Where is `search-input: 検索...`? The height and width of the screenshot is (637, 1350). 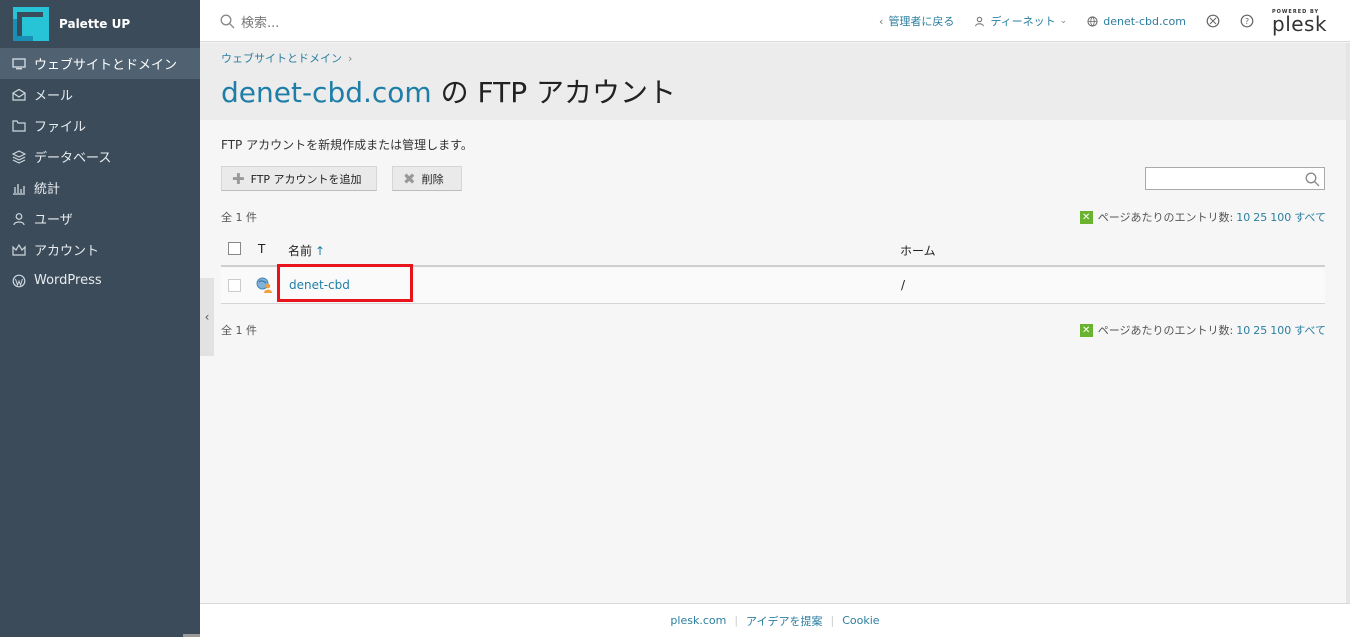
search-input: 検索... is located at coordinates (260, 21).